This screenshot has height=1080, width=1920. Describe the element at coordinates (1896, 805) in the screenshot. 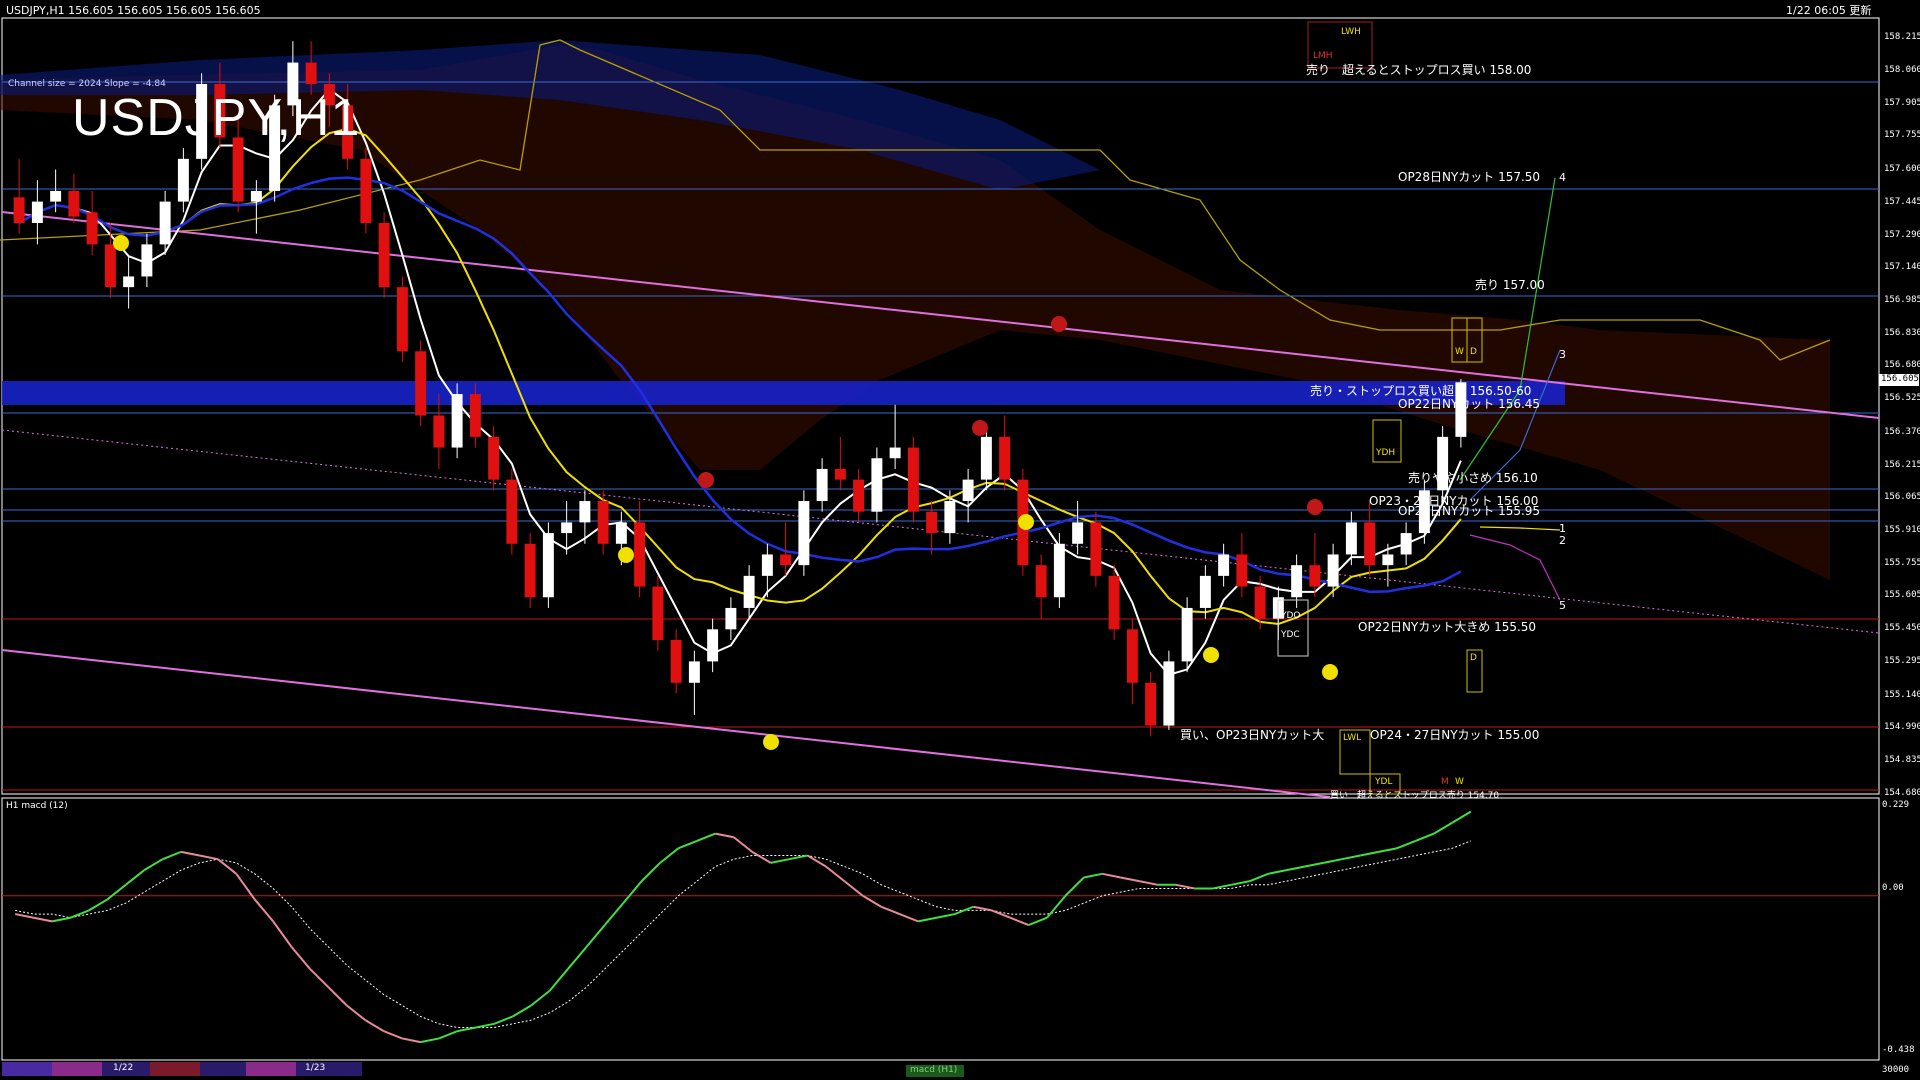

I see `macd-tick: 0.229` at that location.